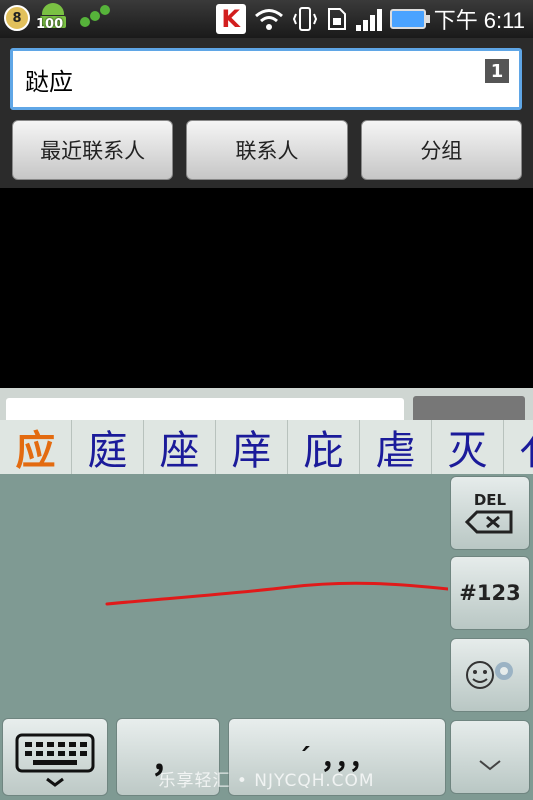  What do you see at coordinates (490, 593) in the screenshot?
I see `symbols-key: #123` at bounding box center [490, 593].